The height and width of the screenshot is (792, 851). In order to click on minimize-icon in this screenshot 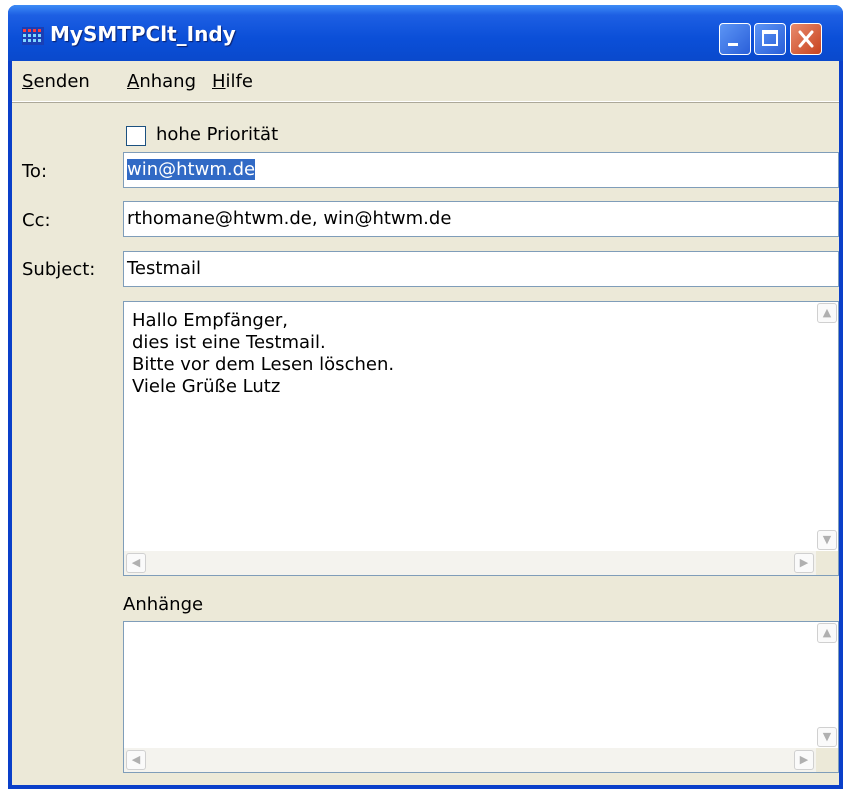, I will do `click(733, 44)`.